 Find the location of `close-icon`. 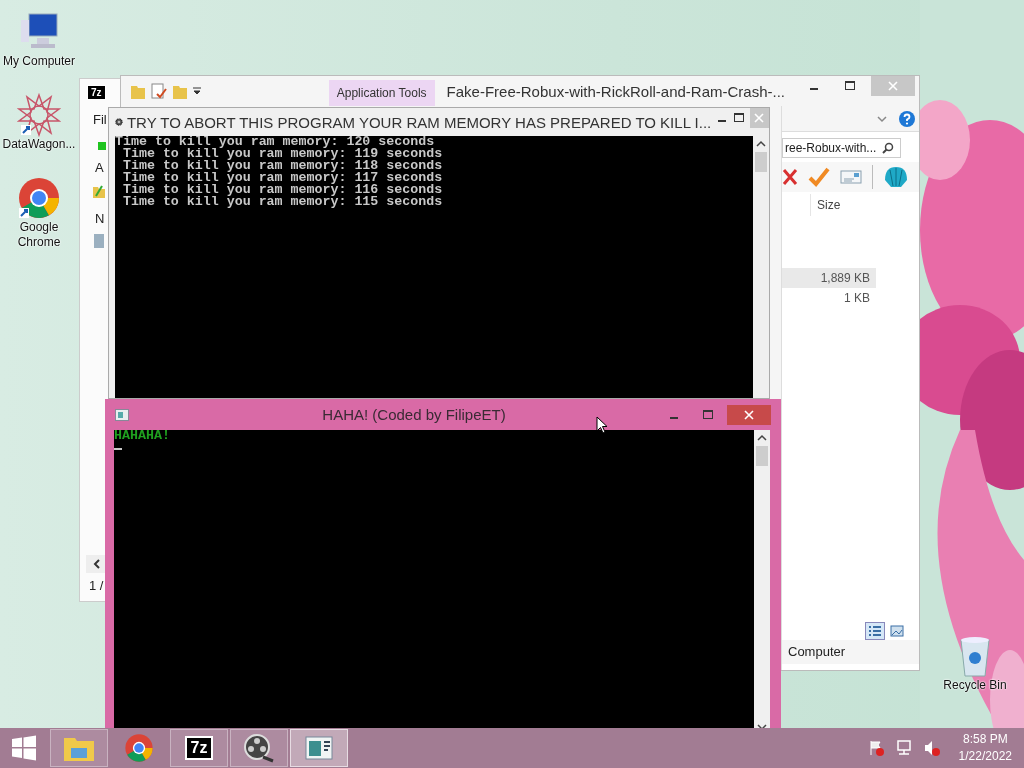

close-icon is located at coordinates (749, 414).